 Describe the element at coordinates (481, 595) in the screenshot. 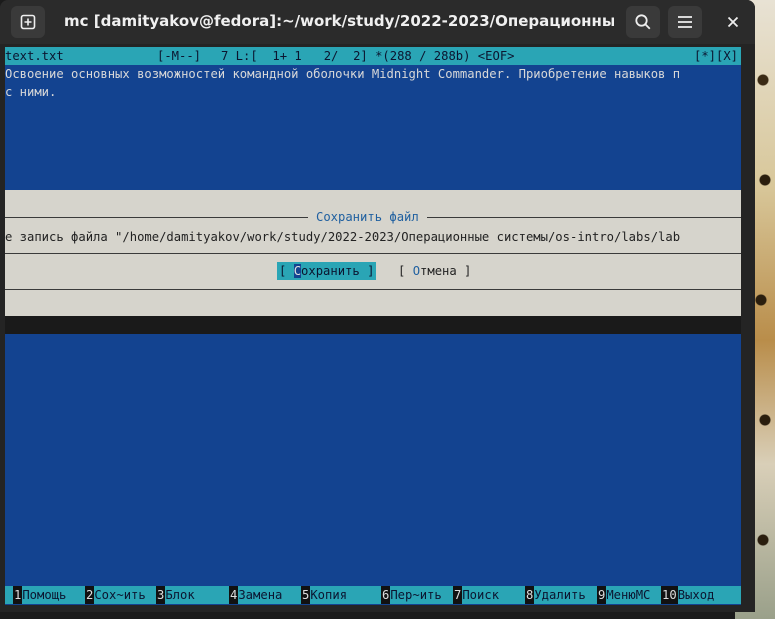

I see `fkey-label: Поиск` at that location.